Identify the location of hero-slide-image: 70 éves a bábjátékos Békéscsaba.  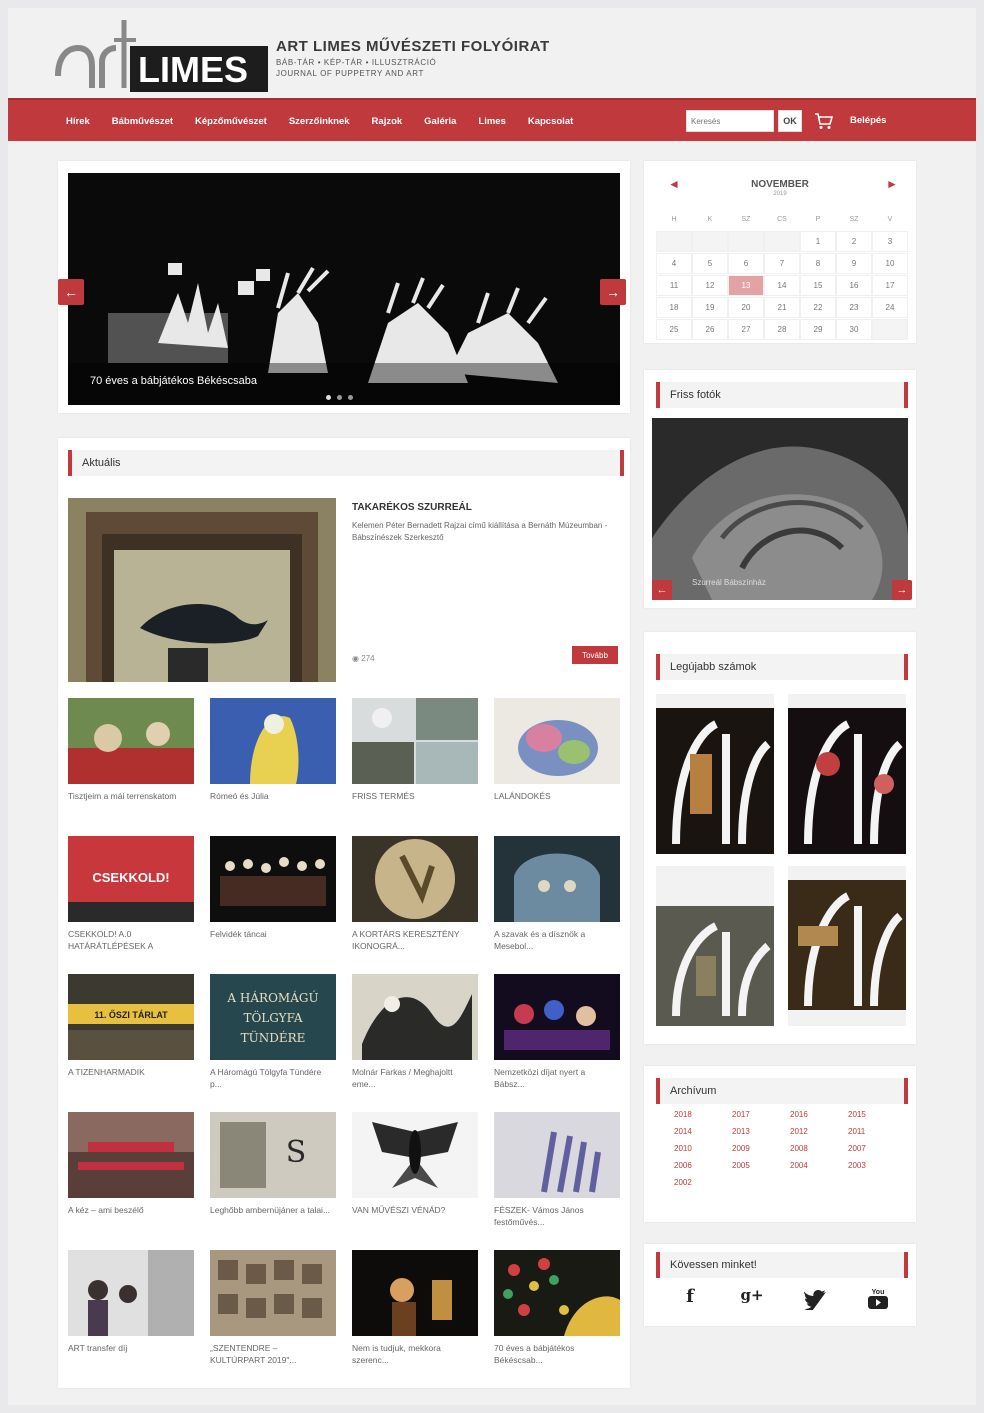
(344, 289).